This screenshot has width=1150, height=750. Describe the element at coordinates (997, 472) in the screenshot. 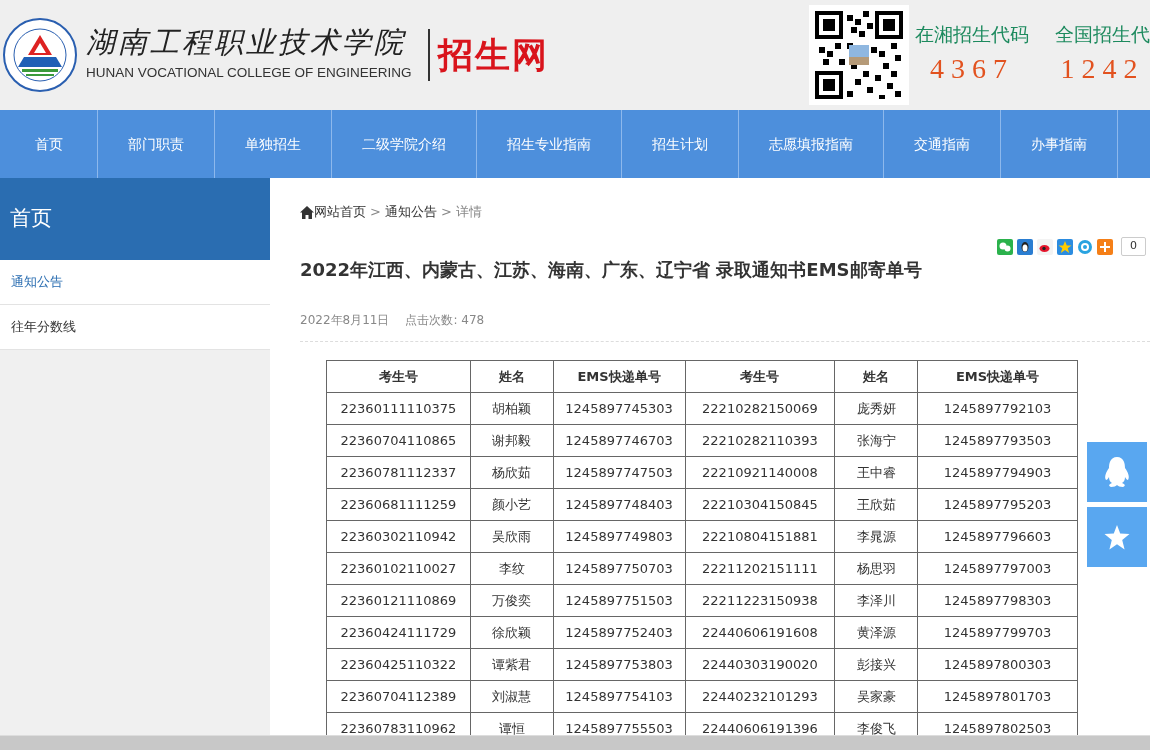

I see `table-cell: 1245897794903` at that location.